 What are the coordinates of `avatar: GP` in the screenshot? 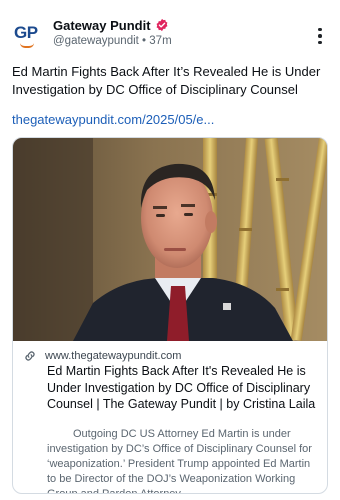 It's located at (28, 33).